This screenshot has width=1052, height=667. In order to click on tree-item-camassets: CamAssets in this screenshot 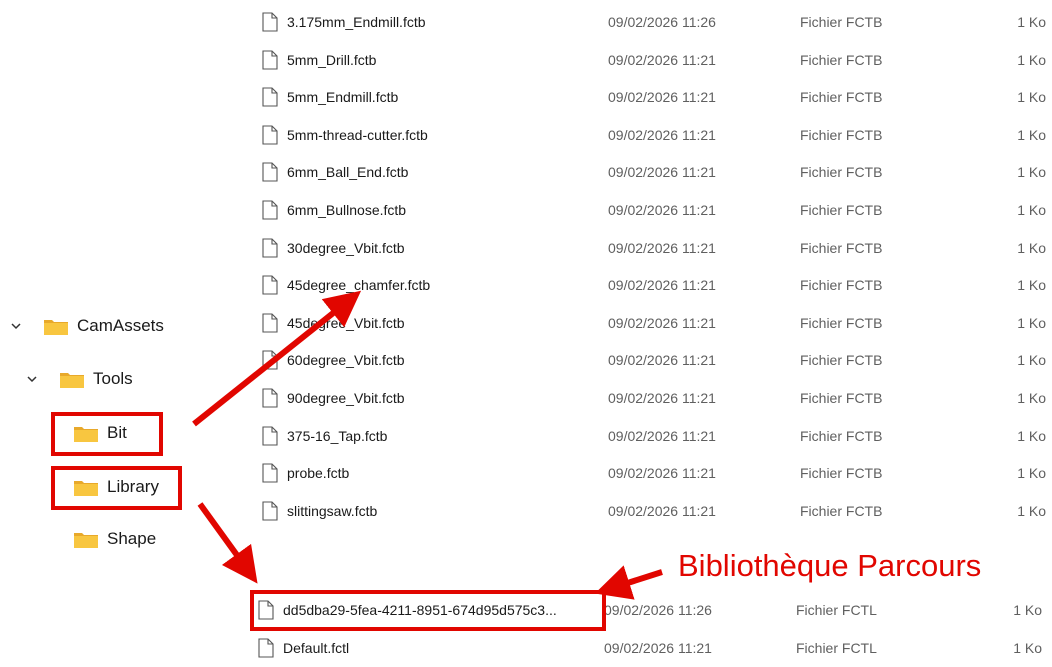, I will do `click(87, 326)`.